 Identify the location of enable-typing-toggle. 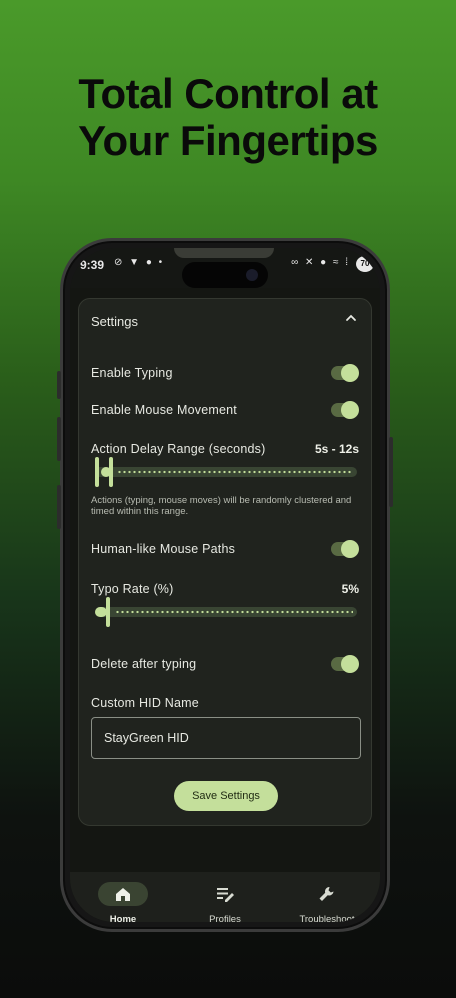
(345, 373).